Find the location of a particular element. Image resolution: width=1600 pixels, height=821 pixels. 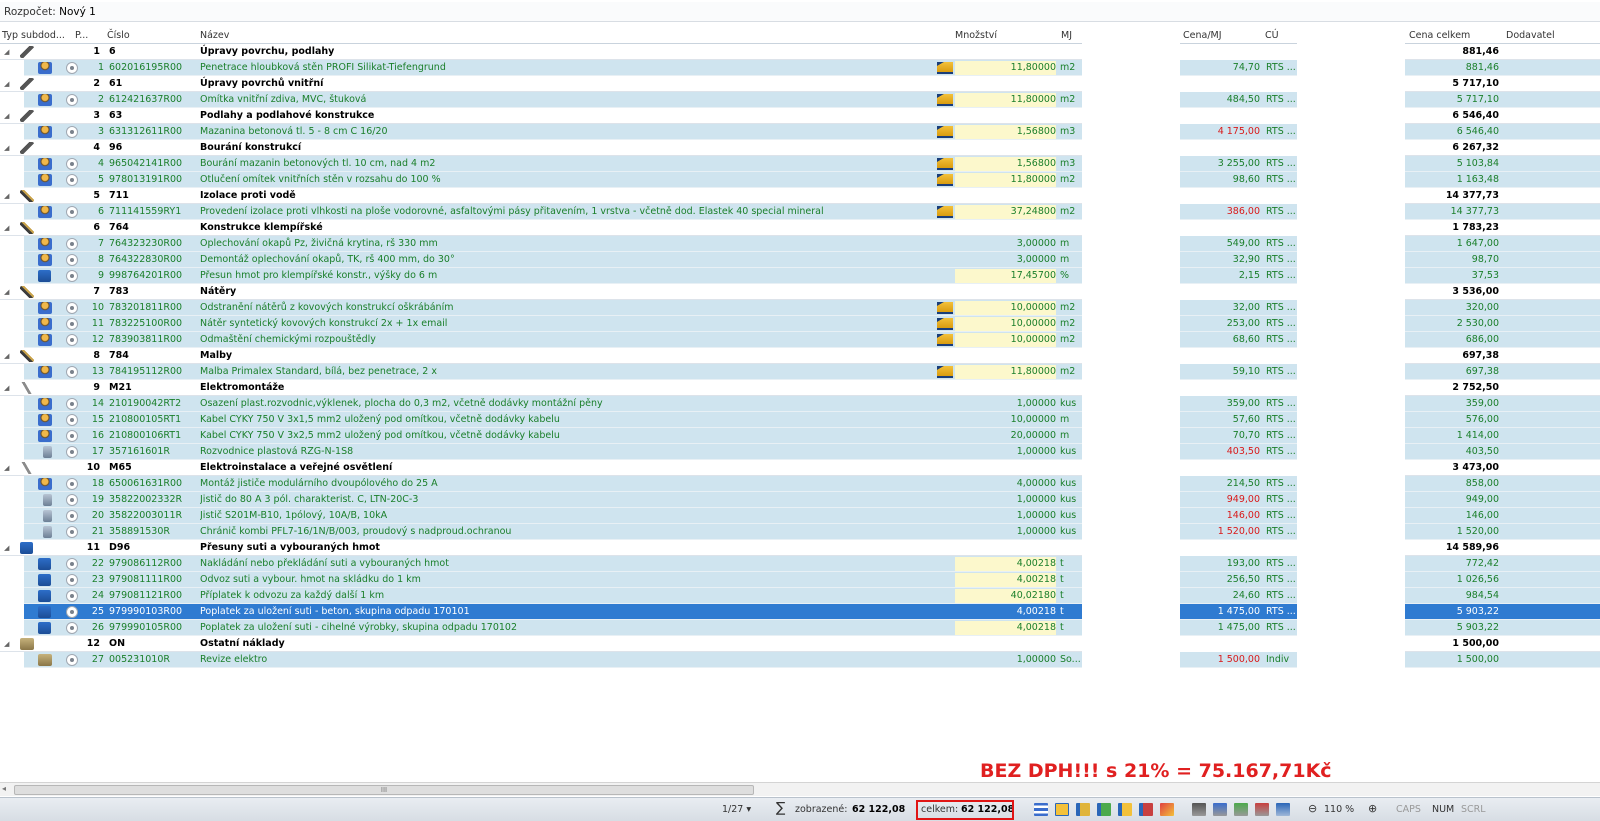

level-view-icon is located at coordinates (1104, 809).